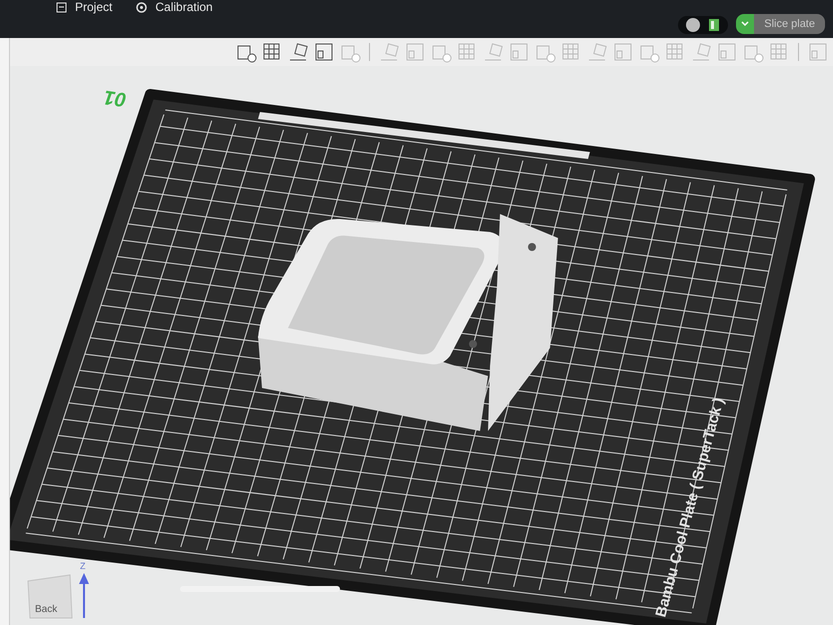 The width and height of the screenshot is (833, 625). Describe the element at coordinates (174, 7) in the screenshot. I see `top-tab: Calibration` at that location.